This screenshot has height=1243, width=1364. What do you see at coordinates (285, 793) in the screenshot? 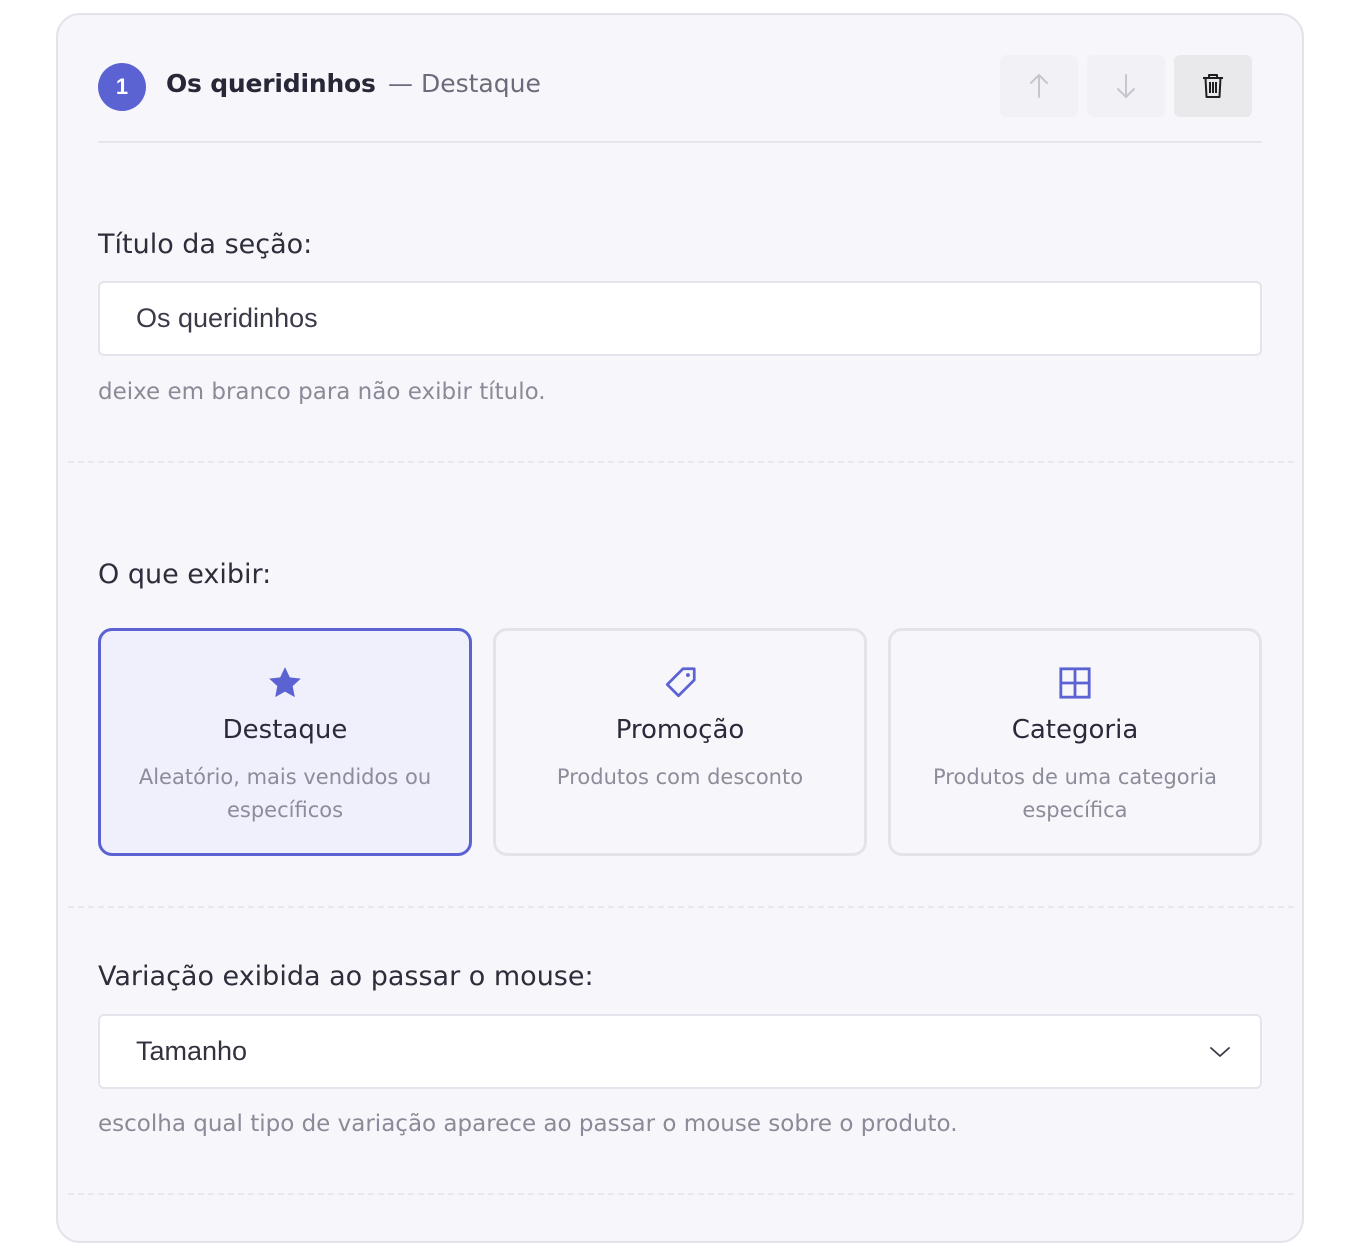
I see `option-description: Aleatório, mais vendidos ou específicos` at bounding box center [285, 793].